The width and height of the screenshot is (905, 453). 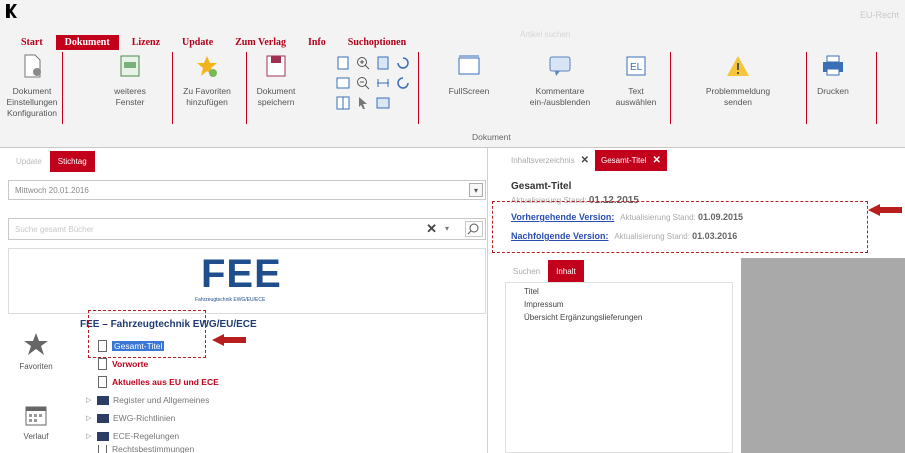 What do you see at coordinates (544, 304) in the screenshot?
I see `toc-item-impressum: Impressum` at bounding box center [544, 304].